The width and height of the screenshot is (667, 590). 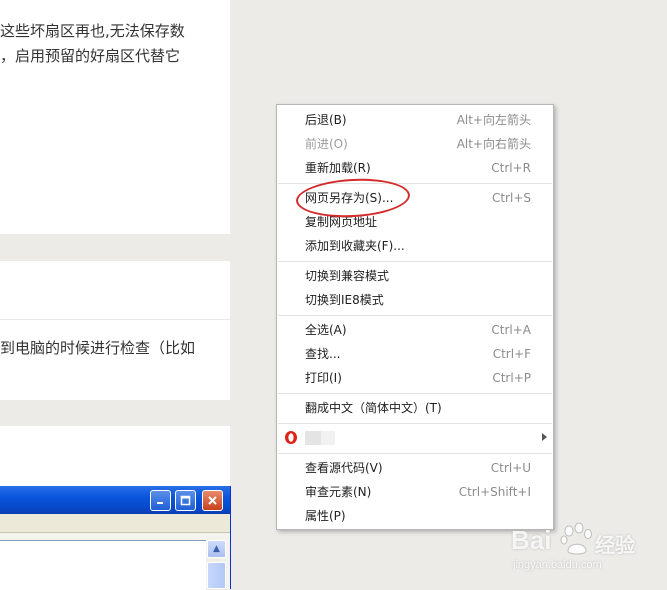 What do you see at coordinates (615, 546) in the screenshot?
I see `watermark-brand-cn: 经验` at bounding box center [615, 546].